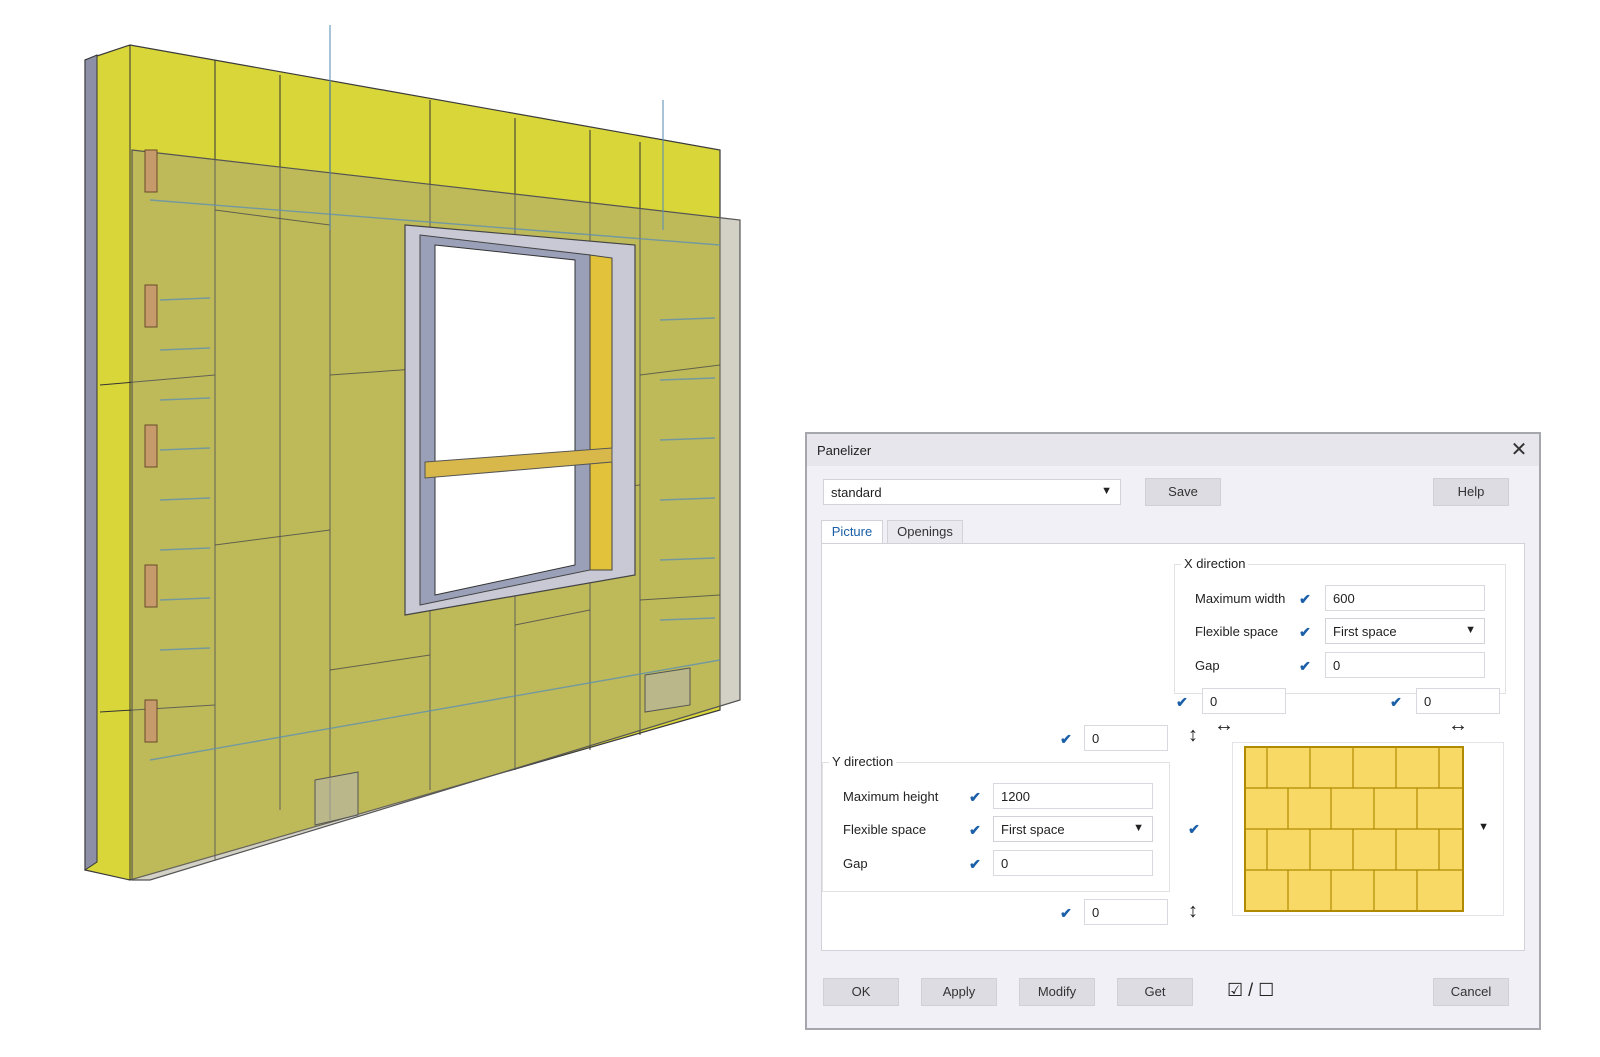 The image size is (1600, 1057). I want to click on help-button: Help, so click(1471, 492).